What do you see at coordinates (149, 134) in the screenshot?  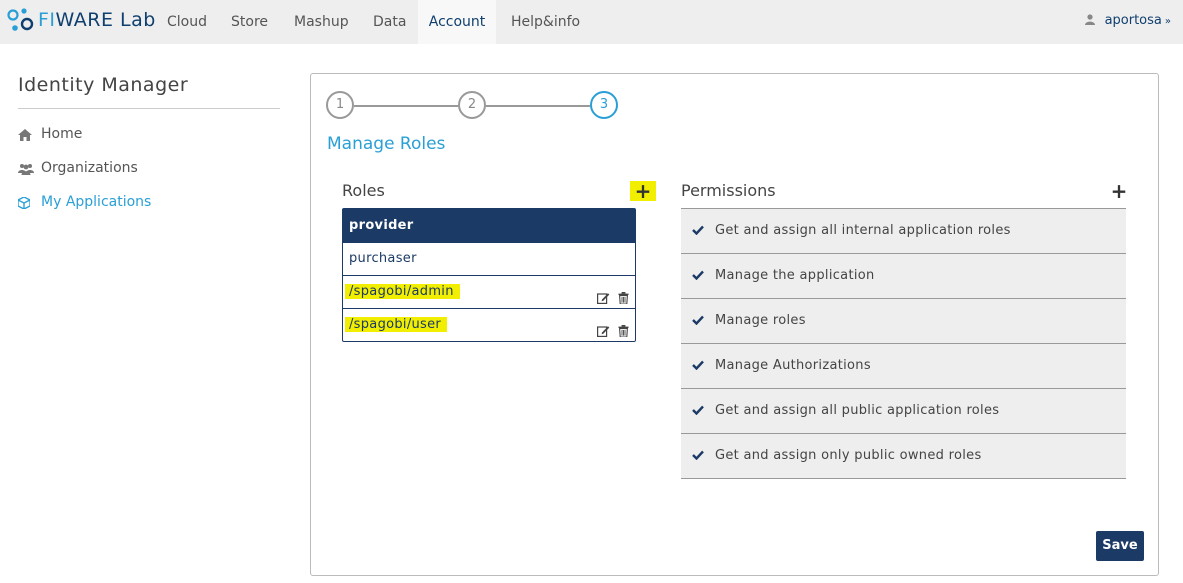 I see `sidebar-item-home: Home` at bounding box center [149, 134].